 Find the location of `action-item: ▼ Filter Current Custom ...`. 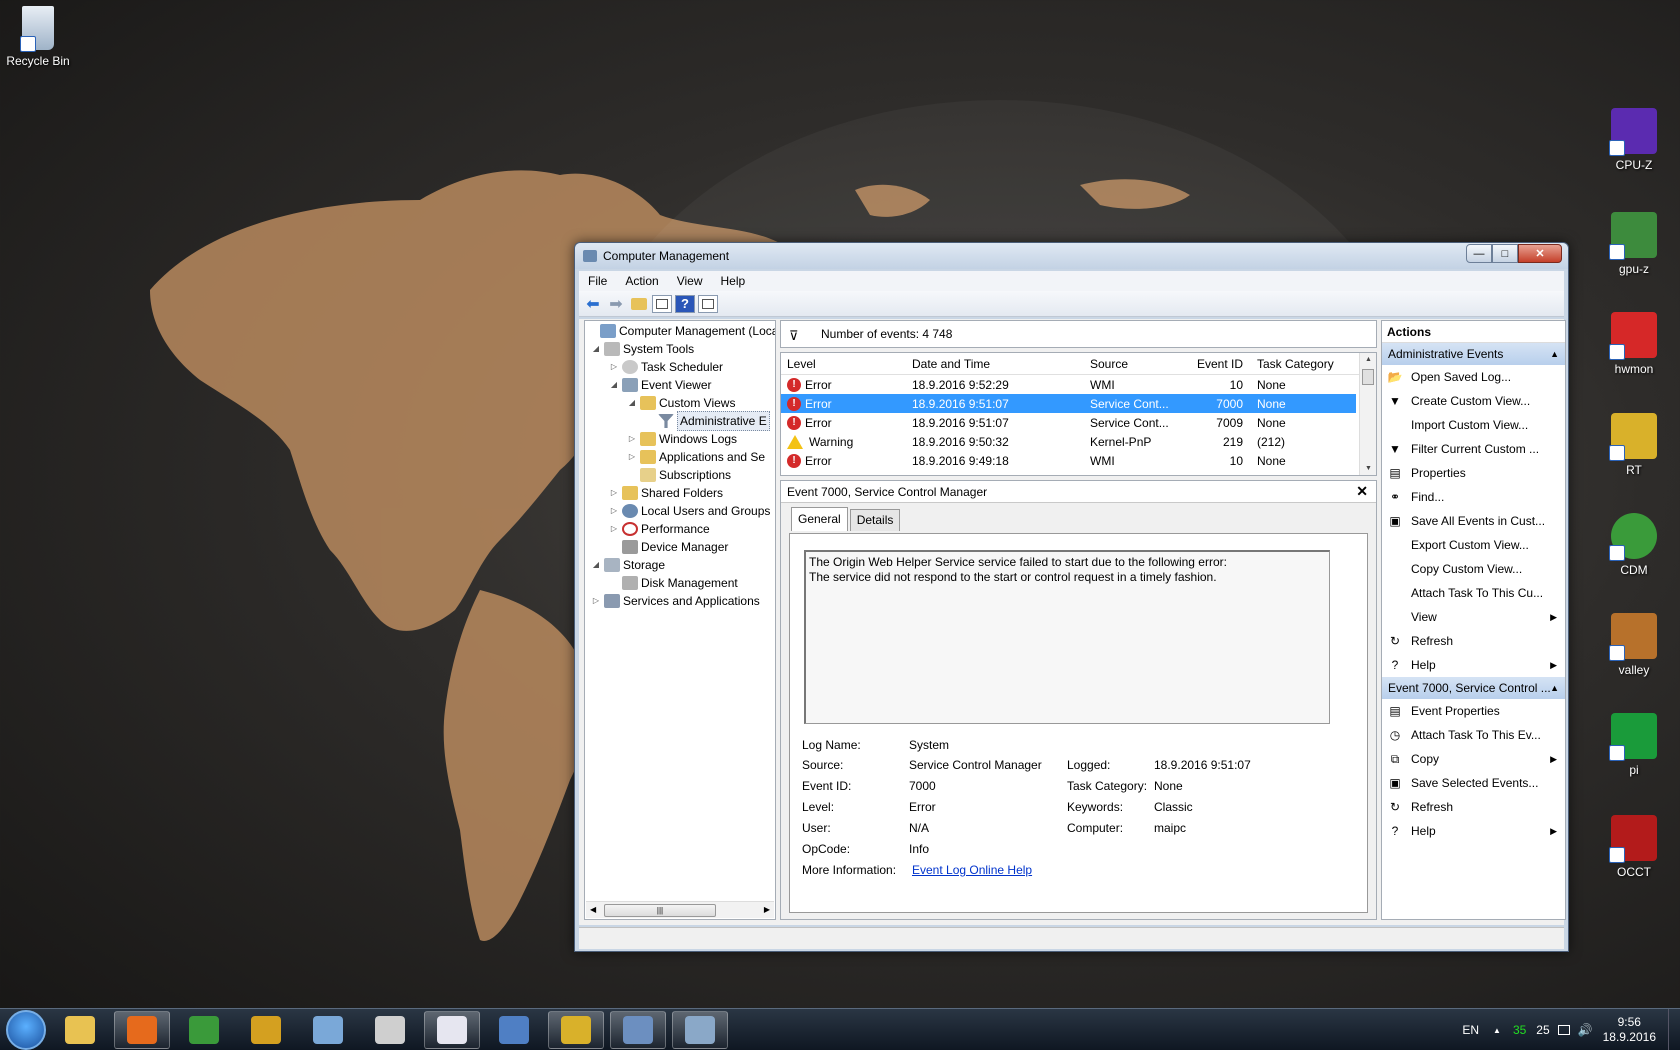

action-item: ▼ Filter Current Custom ... is located at coordinates (1473, 449).